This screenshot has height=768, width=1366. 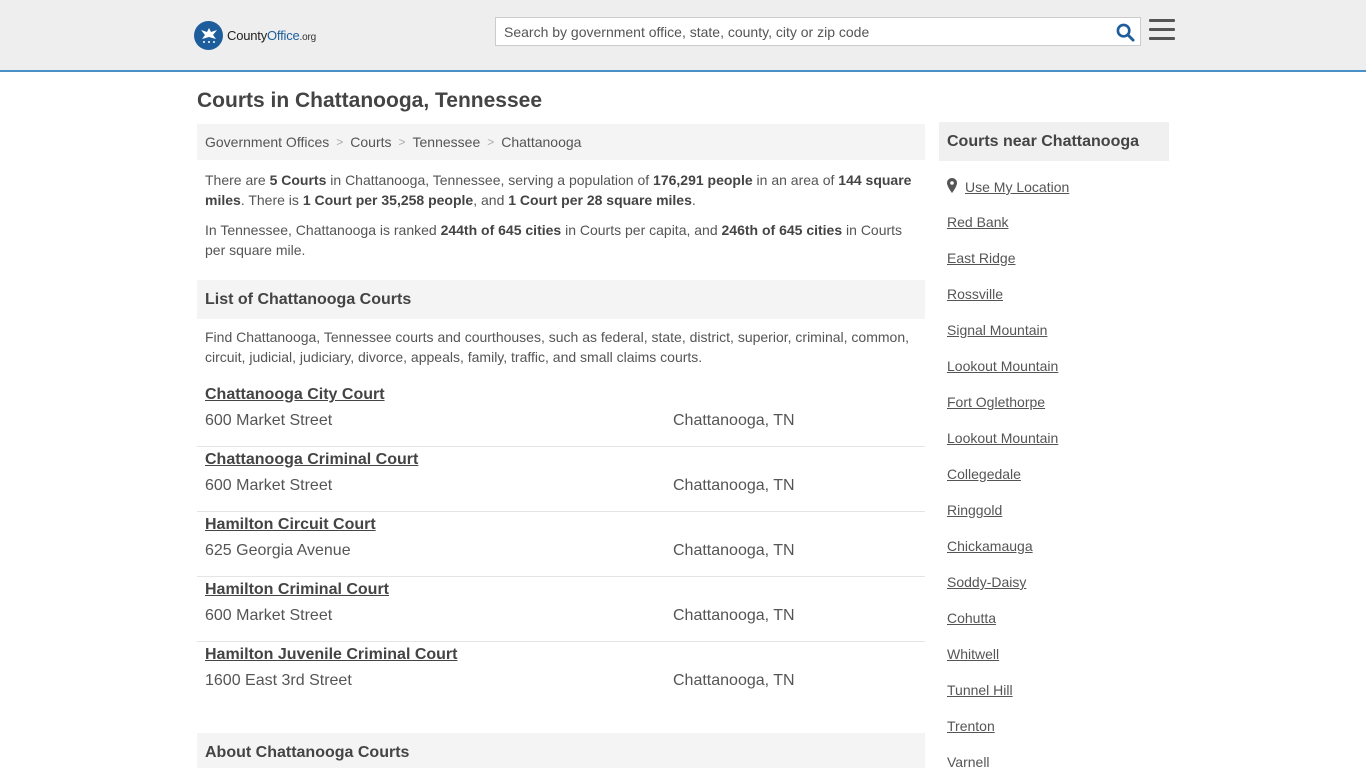 I want to click on court-link: Hamilton Juvenile Criminal Court, so click(x=331, y=655).